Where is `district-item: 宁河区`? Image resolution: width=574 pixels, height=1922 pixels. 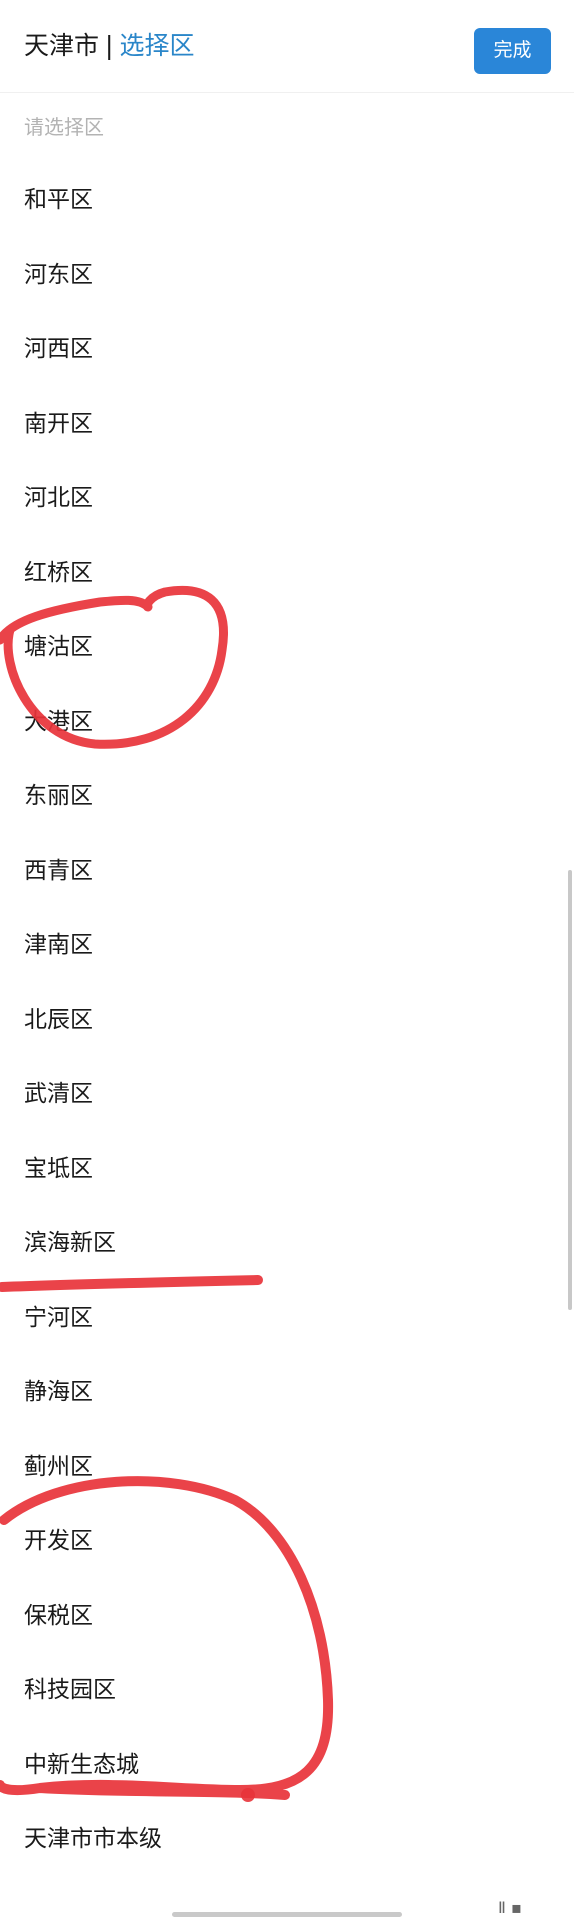 district-item: 宁河区 is located at coordinates (284, 1318).